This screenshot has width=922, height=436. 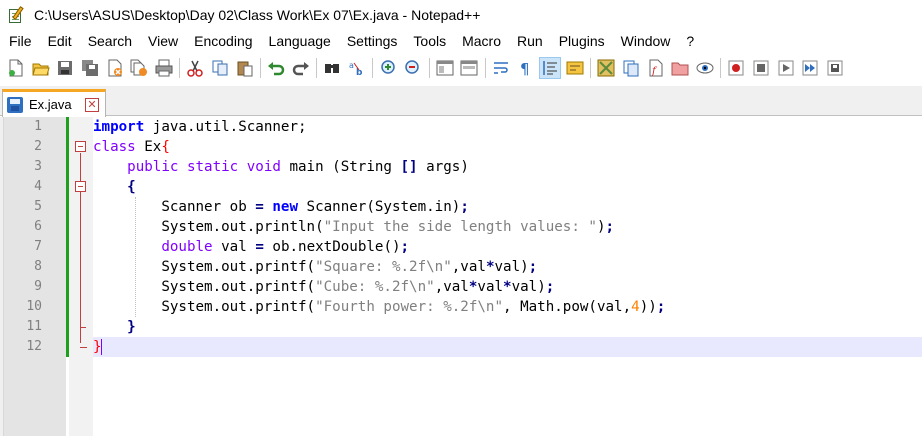 I want to click on cut-button, so click(x=195, y=68).